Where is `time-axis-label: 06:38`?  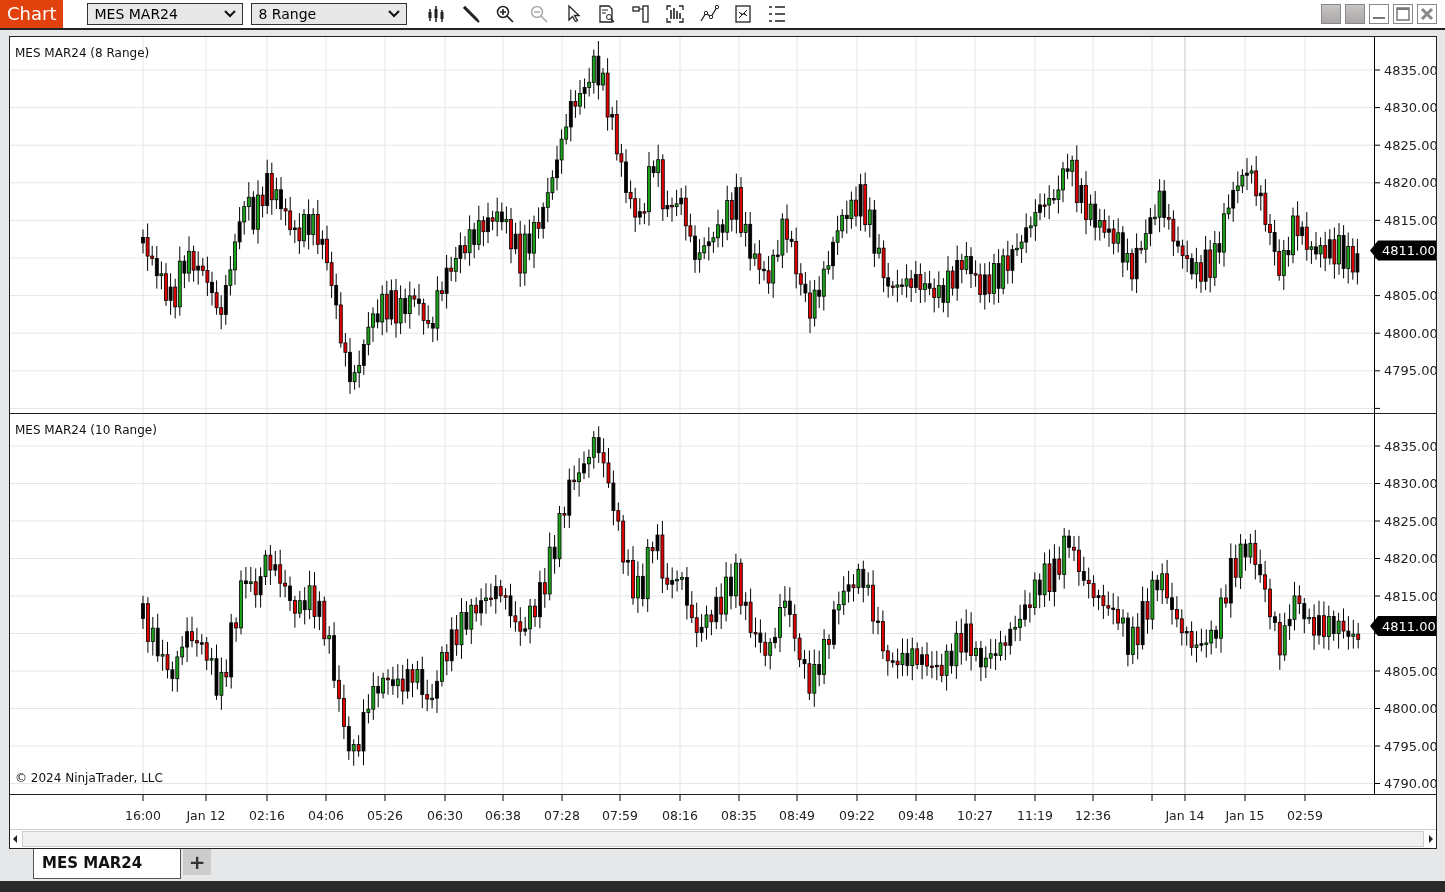 time-axis-label: 06:38 is located at coordinates (503, 815).